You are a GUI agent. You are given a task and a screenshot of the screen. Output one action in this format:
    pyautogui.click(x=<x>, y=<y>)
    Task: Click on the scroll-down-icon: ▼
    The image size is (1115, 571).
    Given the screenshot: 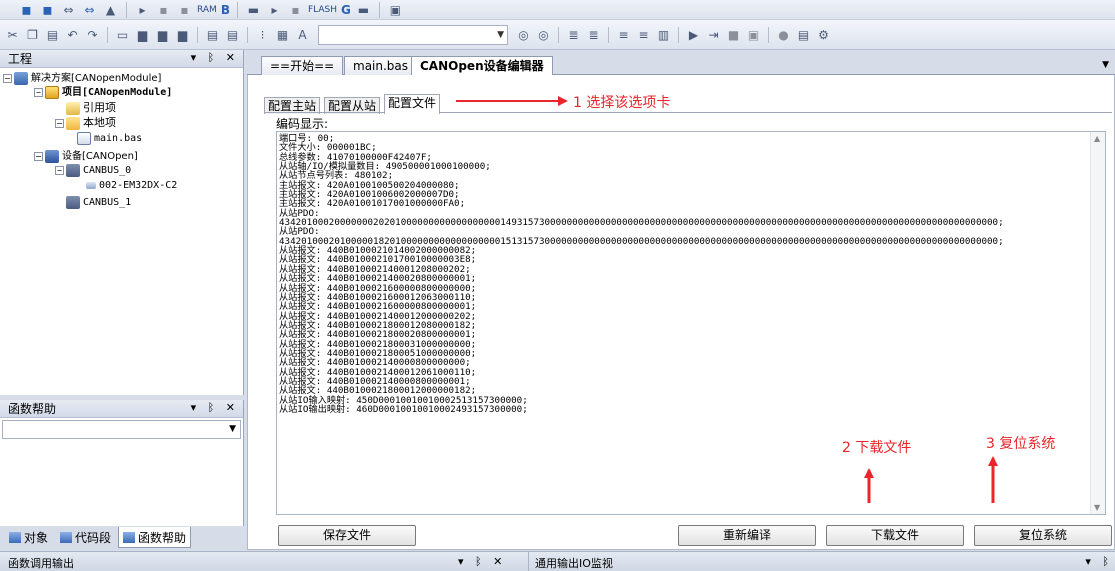 What is the action you would take?
    pyautogui.click(x=1097, y=507)
    